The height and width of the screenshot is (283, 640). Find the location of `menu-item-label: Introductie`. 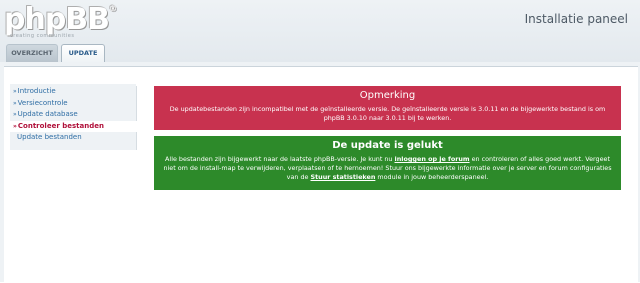

menu-item-label: Introductie is located at coordinates (36, 91).